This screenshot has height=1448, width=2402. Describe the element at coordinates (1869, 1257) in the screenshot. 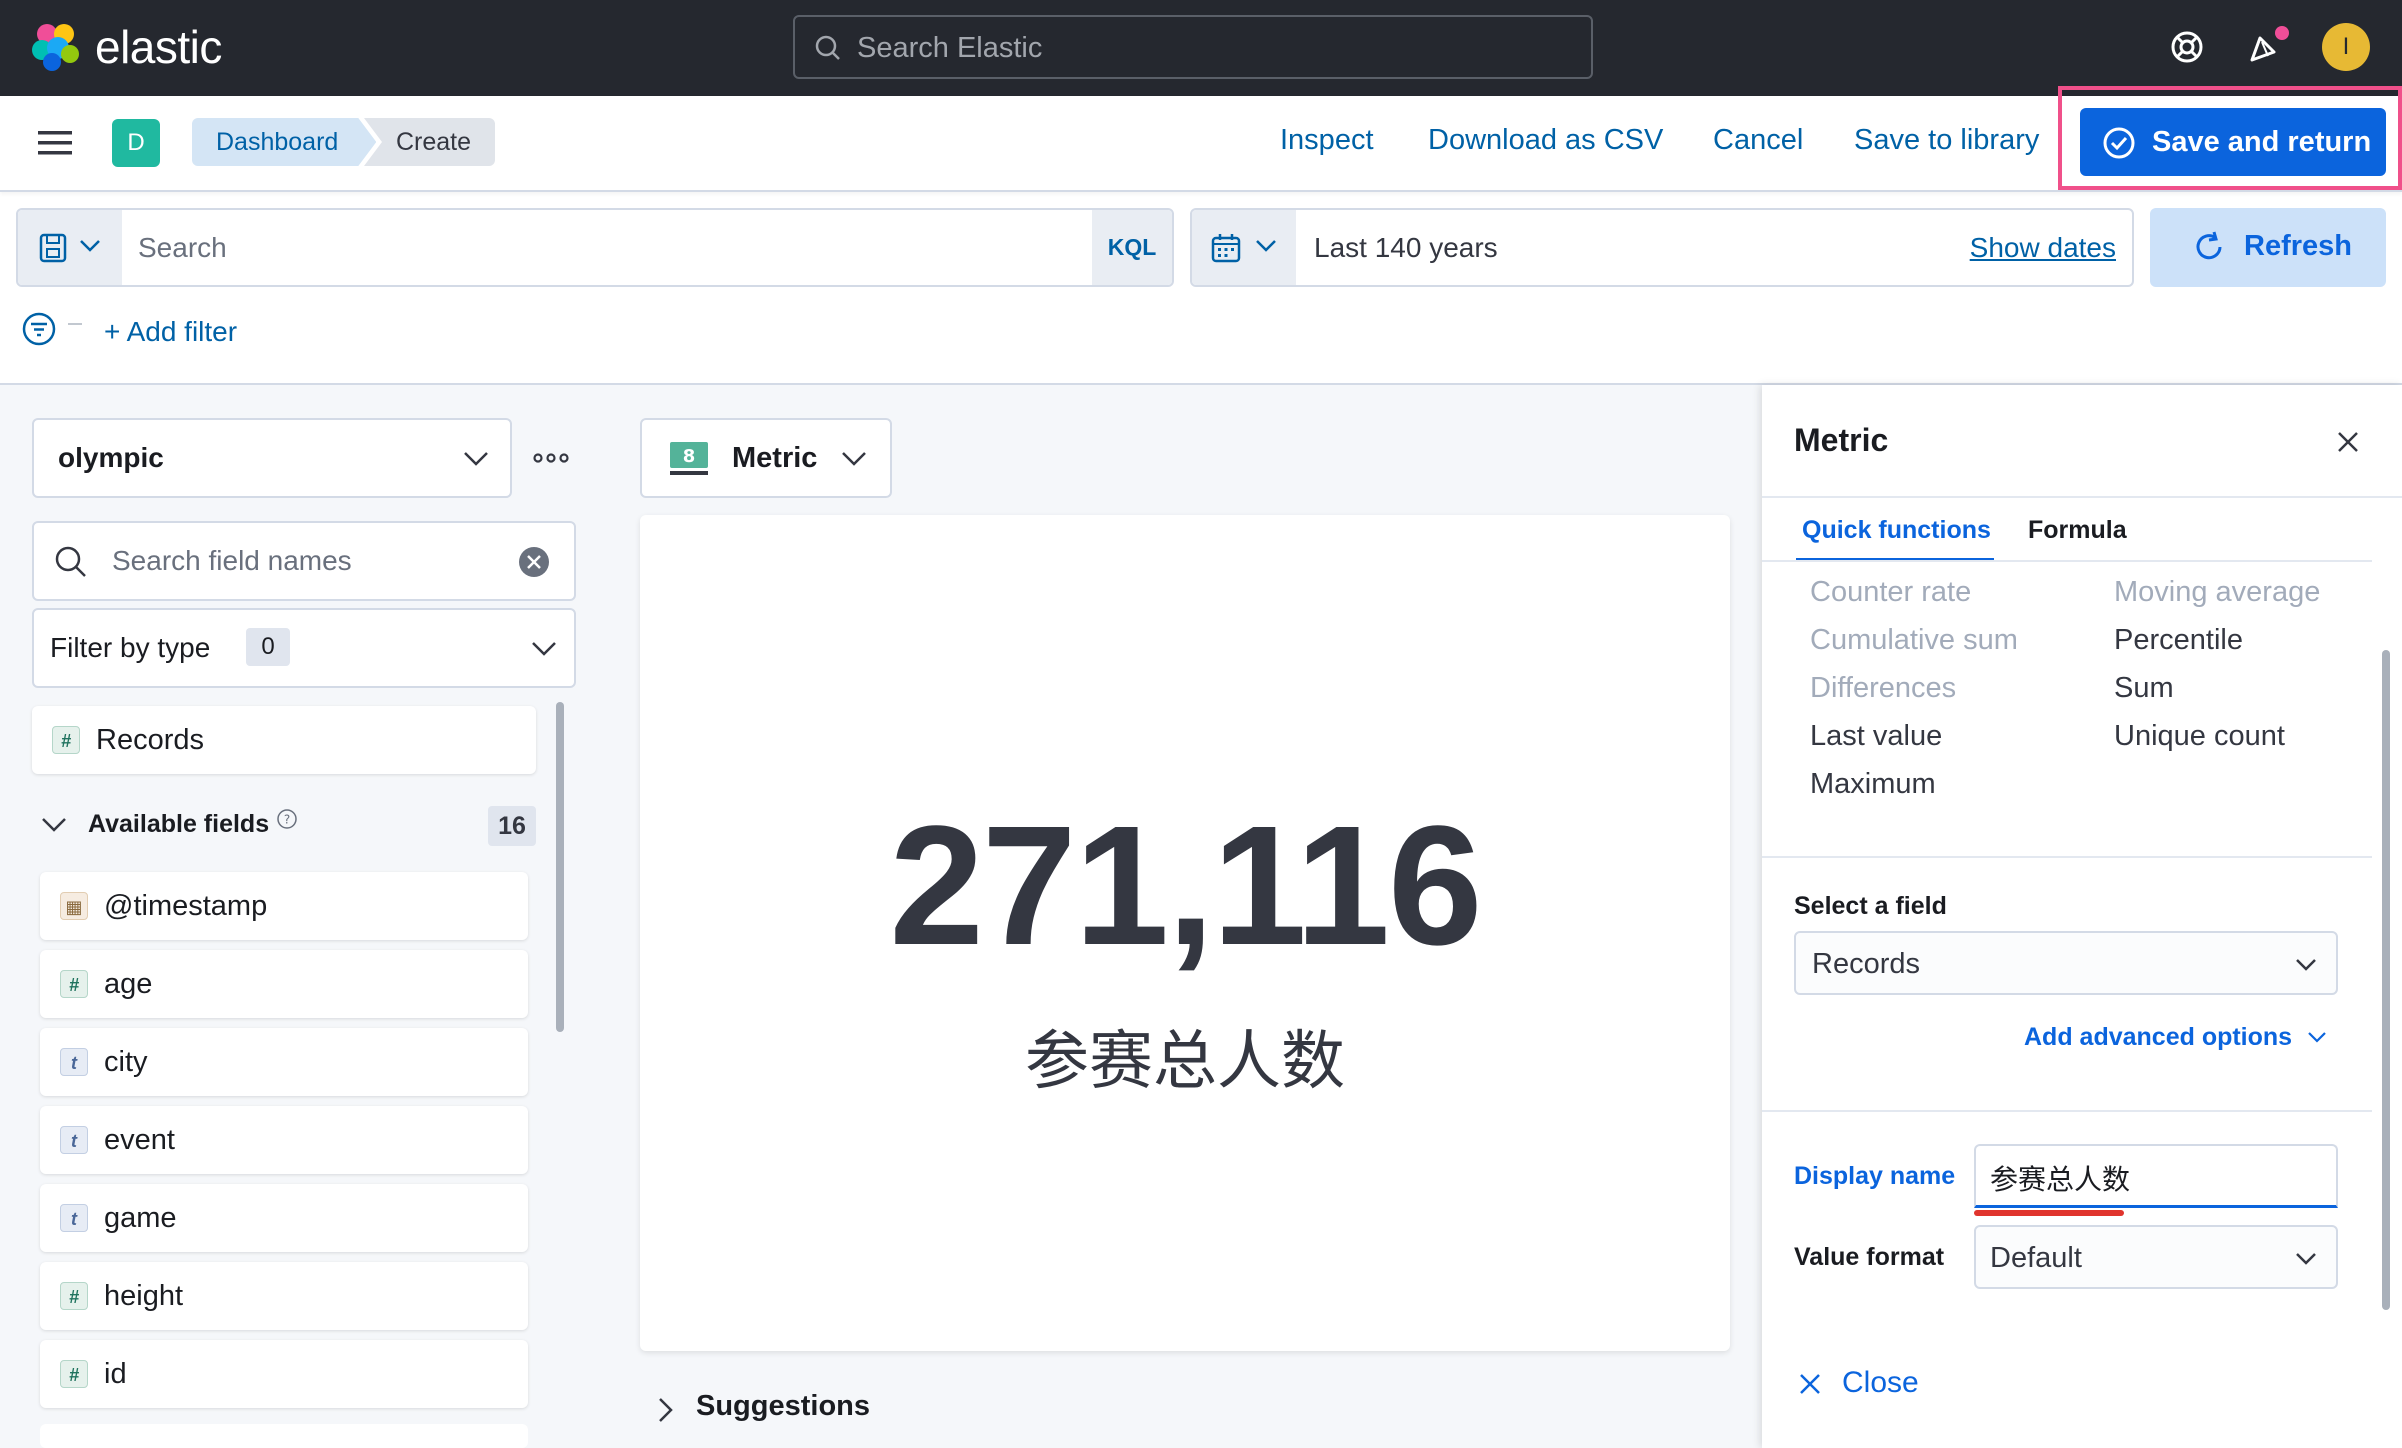

I see `value-format-label: Value format` at that location.